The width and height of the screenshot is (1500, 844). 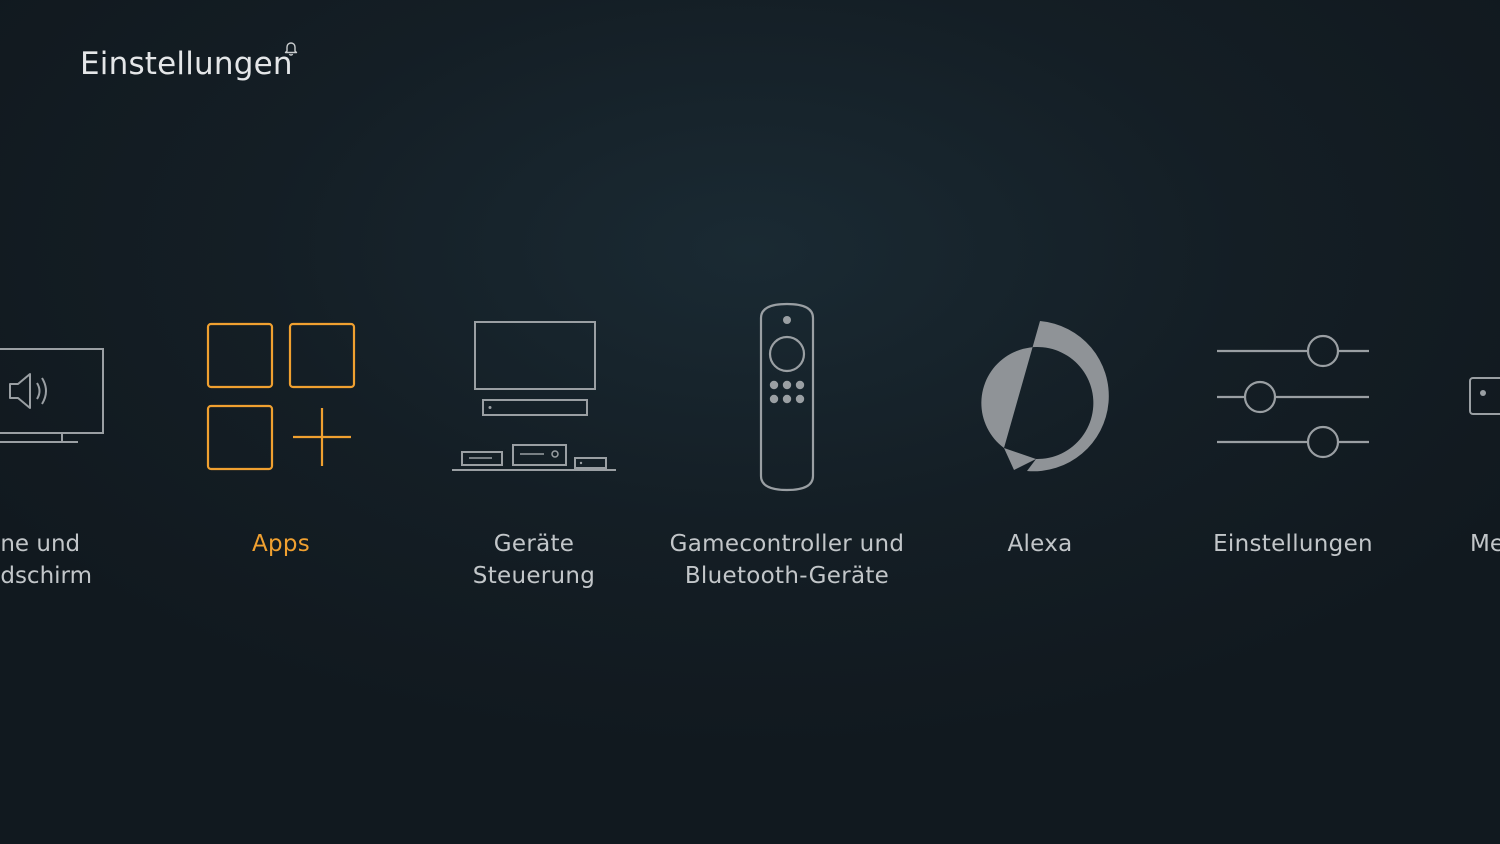 I want to click on tv-speaker-icon, so click(x=52, y=395).